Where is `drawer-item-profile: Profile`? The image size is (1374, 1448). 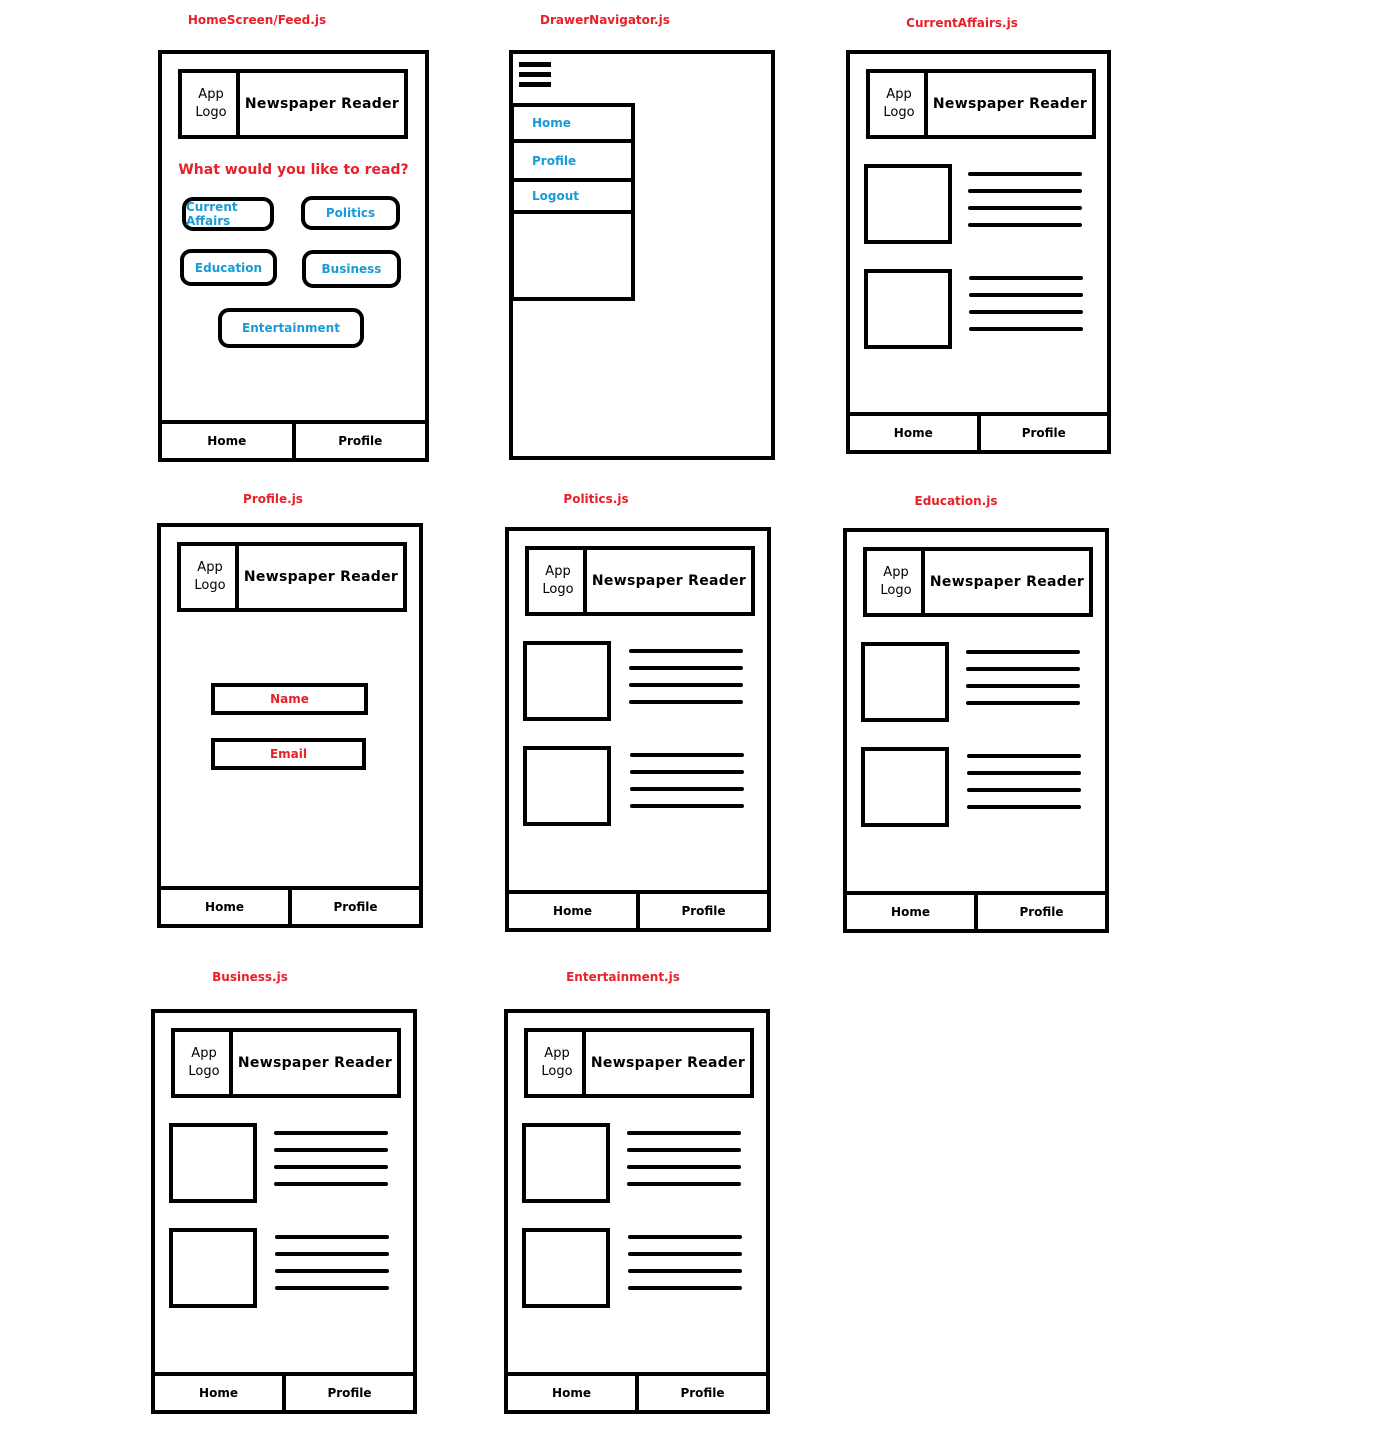
drawer-item-profile: Profile is located at coordinates (572, 162).